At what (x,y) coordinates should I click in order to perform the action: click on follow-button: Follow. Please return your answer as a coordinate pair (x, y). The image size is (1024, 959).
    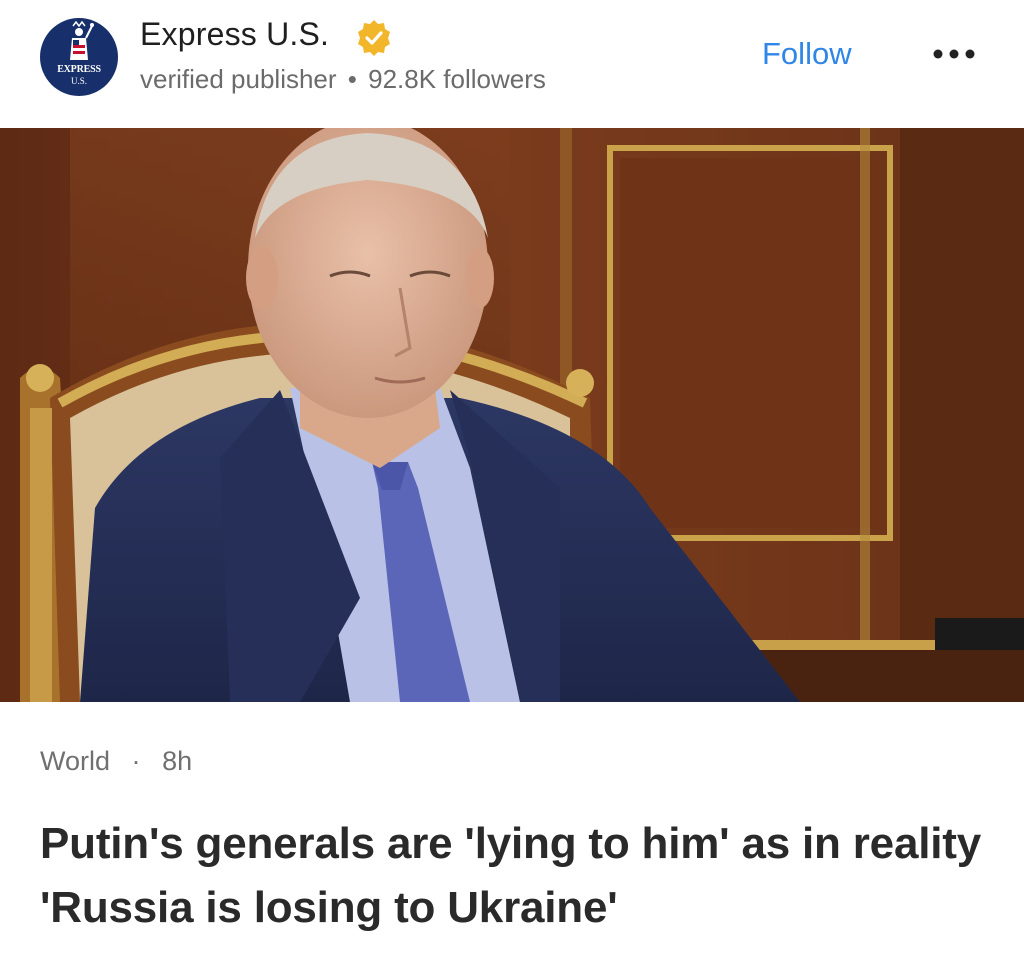
    Looking at the image, I should click on (807, 54).